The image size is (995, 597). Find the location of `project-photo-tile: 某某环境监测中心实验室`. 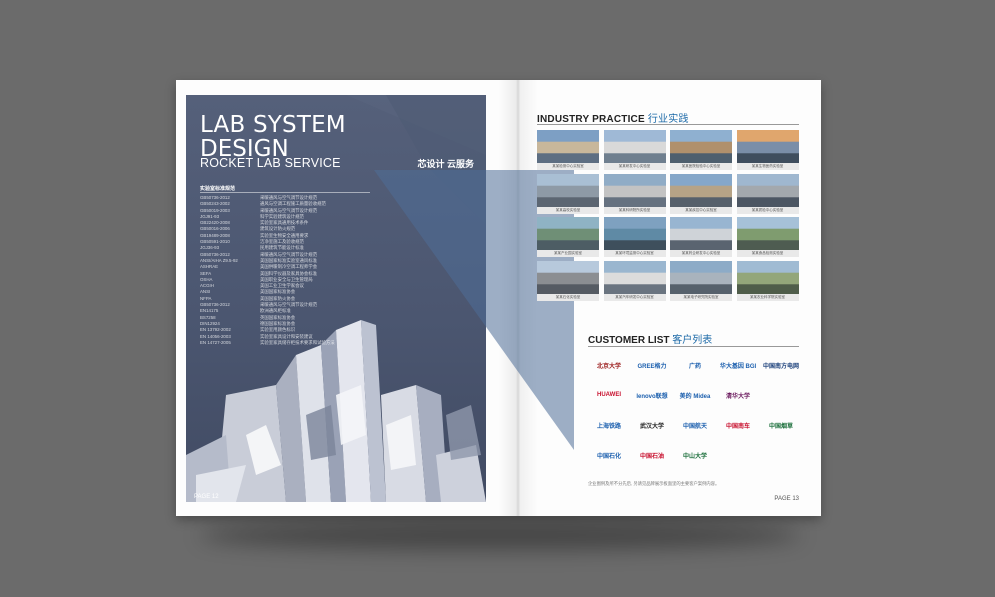

project-photo-tile: 某某环境监测中心实验室 is located at coordinates (634, 237).